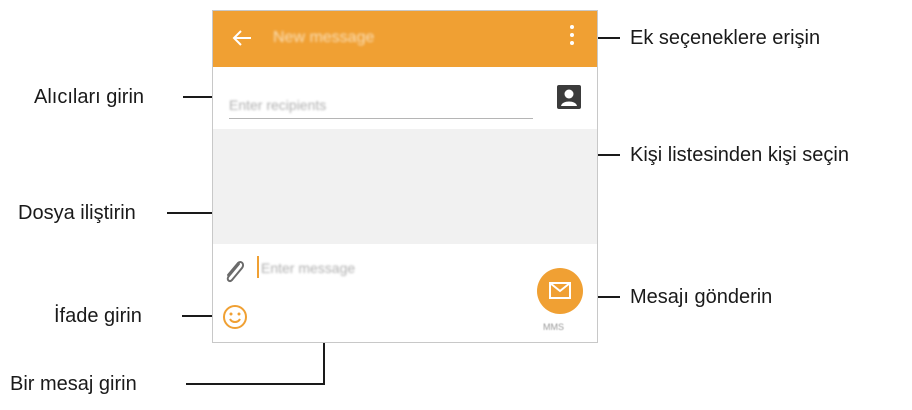 This screenshot has height=410, width=912. I want to click on send-button, so click(560, 291).